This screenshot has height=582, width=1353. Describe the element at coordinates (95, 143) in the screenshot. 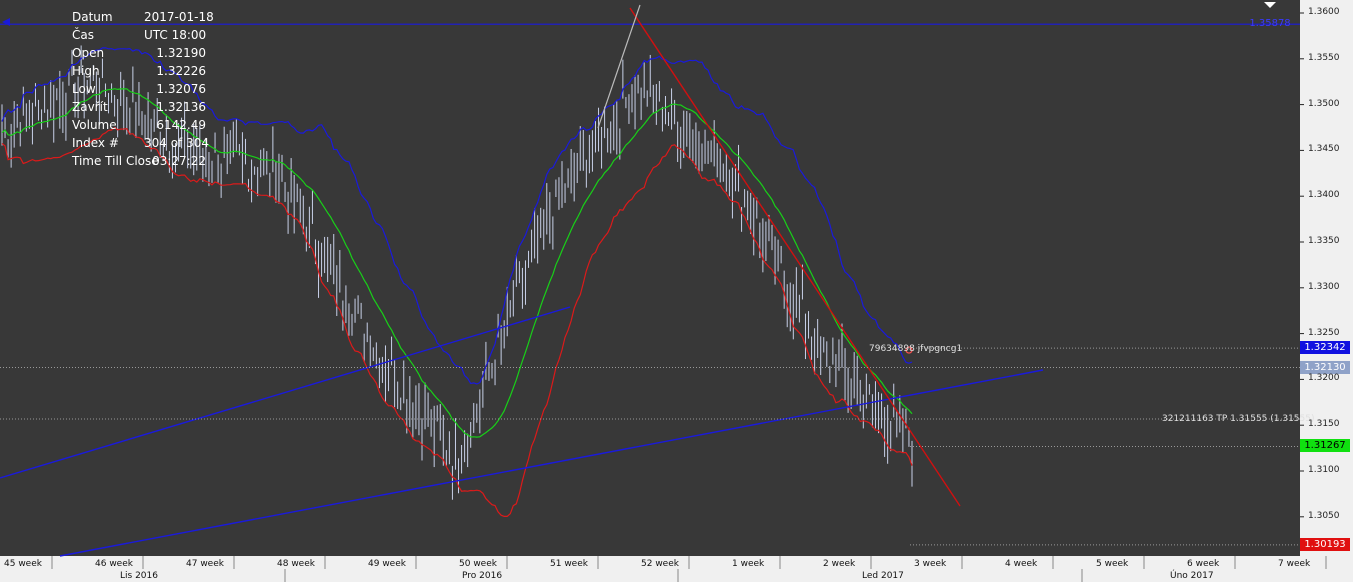

I see `info-key: Index #` at that location.